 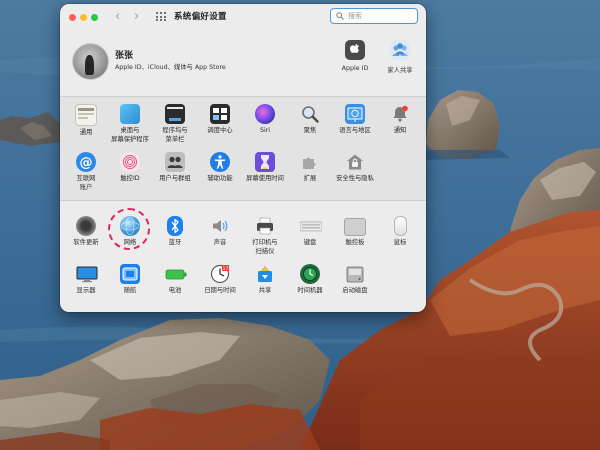 I want to click on window-title: 系统偏好设置, so click(x=200, y=17).